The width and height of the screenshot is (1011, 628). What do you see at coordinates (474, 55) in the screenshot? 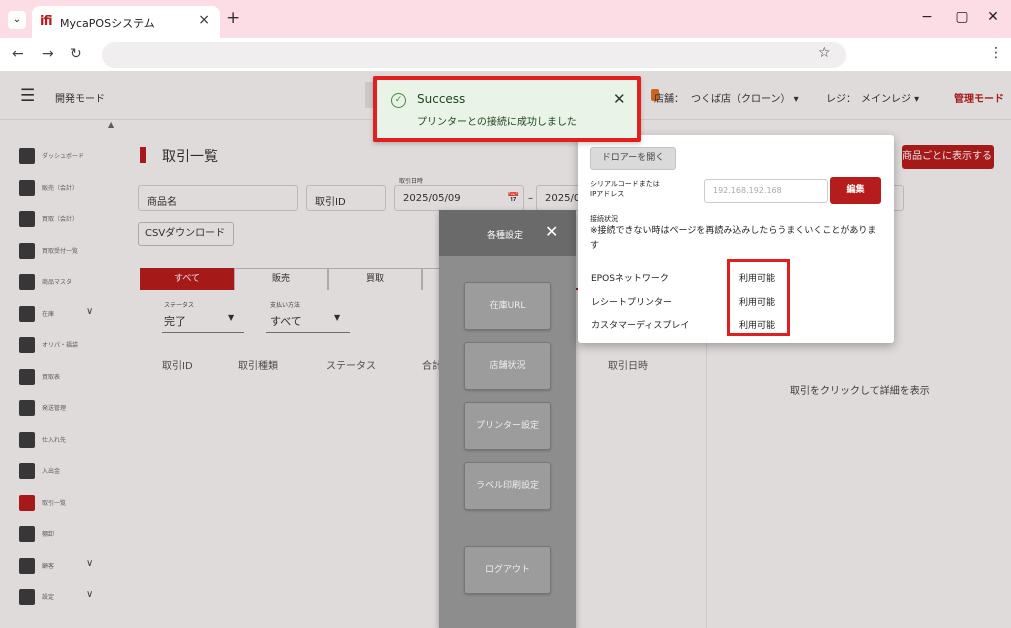
I see `address-bar` at bounding box center [474, 55].